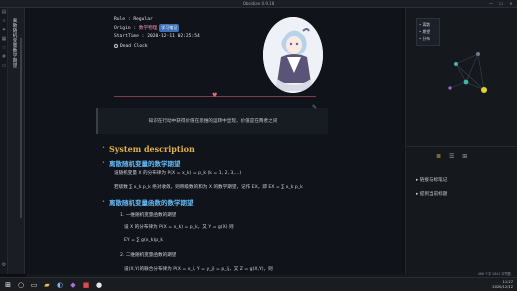 The height and width of the screenshot is (291, 517). What do you see at coordinates (4, 48) in the screenshot?
I see `star-icon: ☆` at bounding box center [4, 48].